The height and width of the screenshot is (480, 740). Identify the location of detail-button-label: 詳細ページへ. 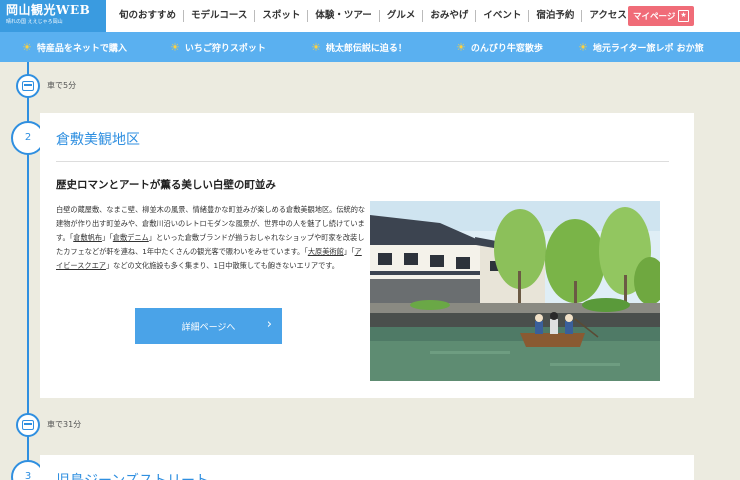
(208, 327).